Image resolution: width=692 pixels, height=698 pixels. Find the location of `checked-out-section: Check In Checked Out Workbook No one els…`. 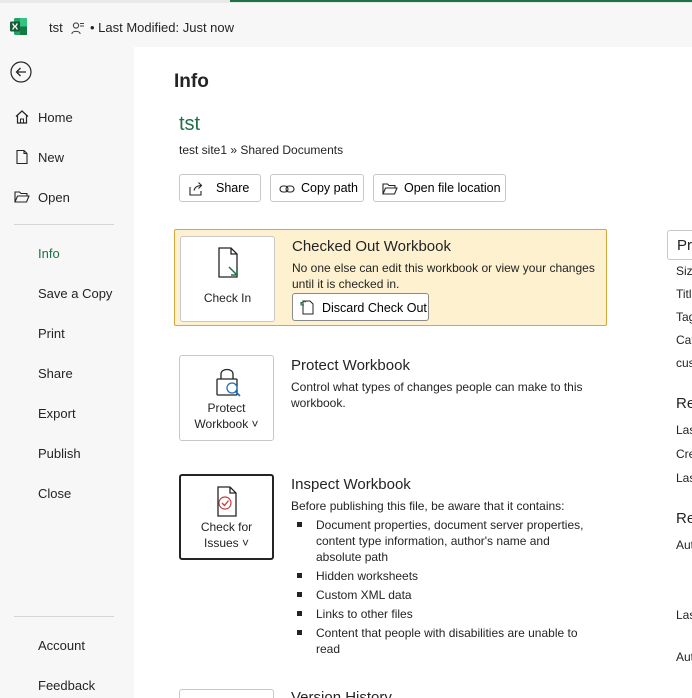

checked-out-section: Check In Checked Out Workbook No one els… is located at coordinates (390, 277).